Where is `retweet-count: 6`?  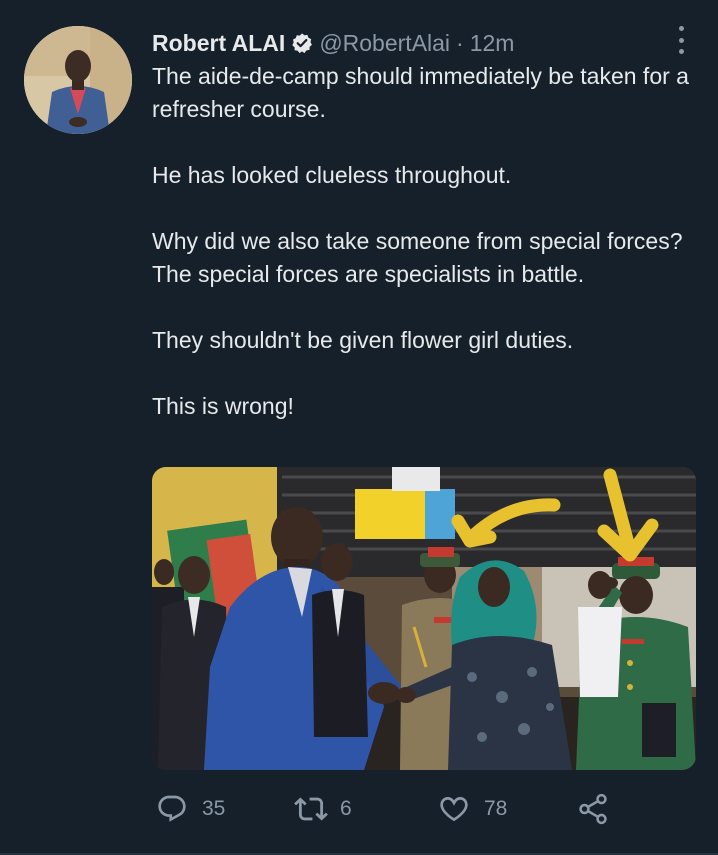
retweet-count: 6 is located at coordinates (346, 808).